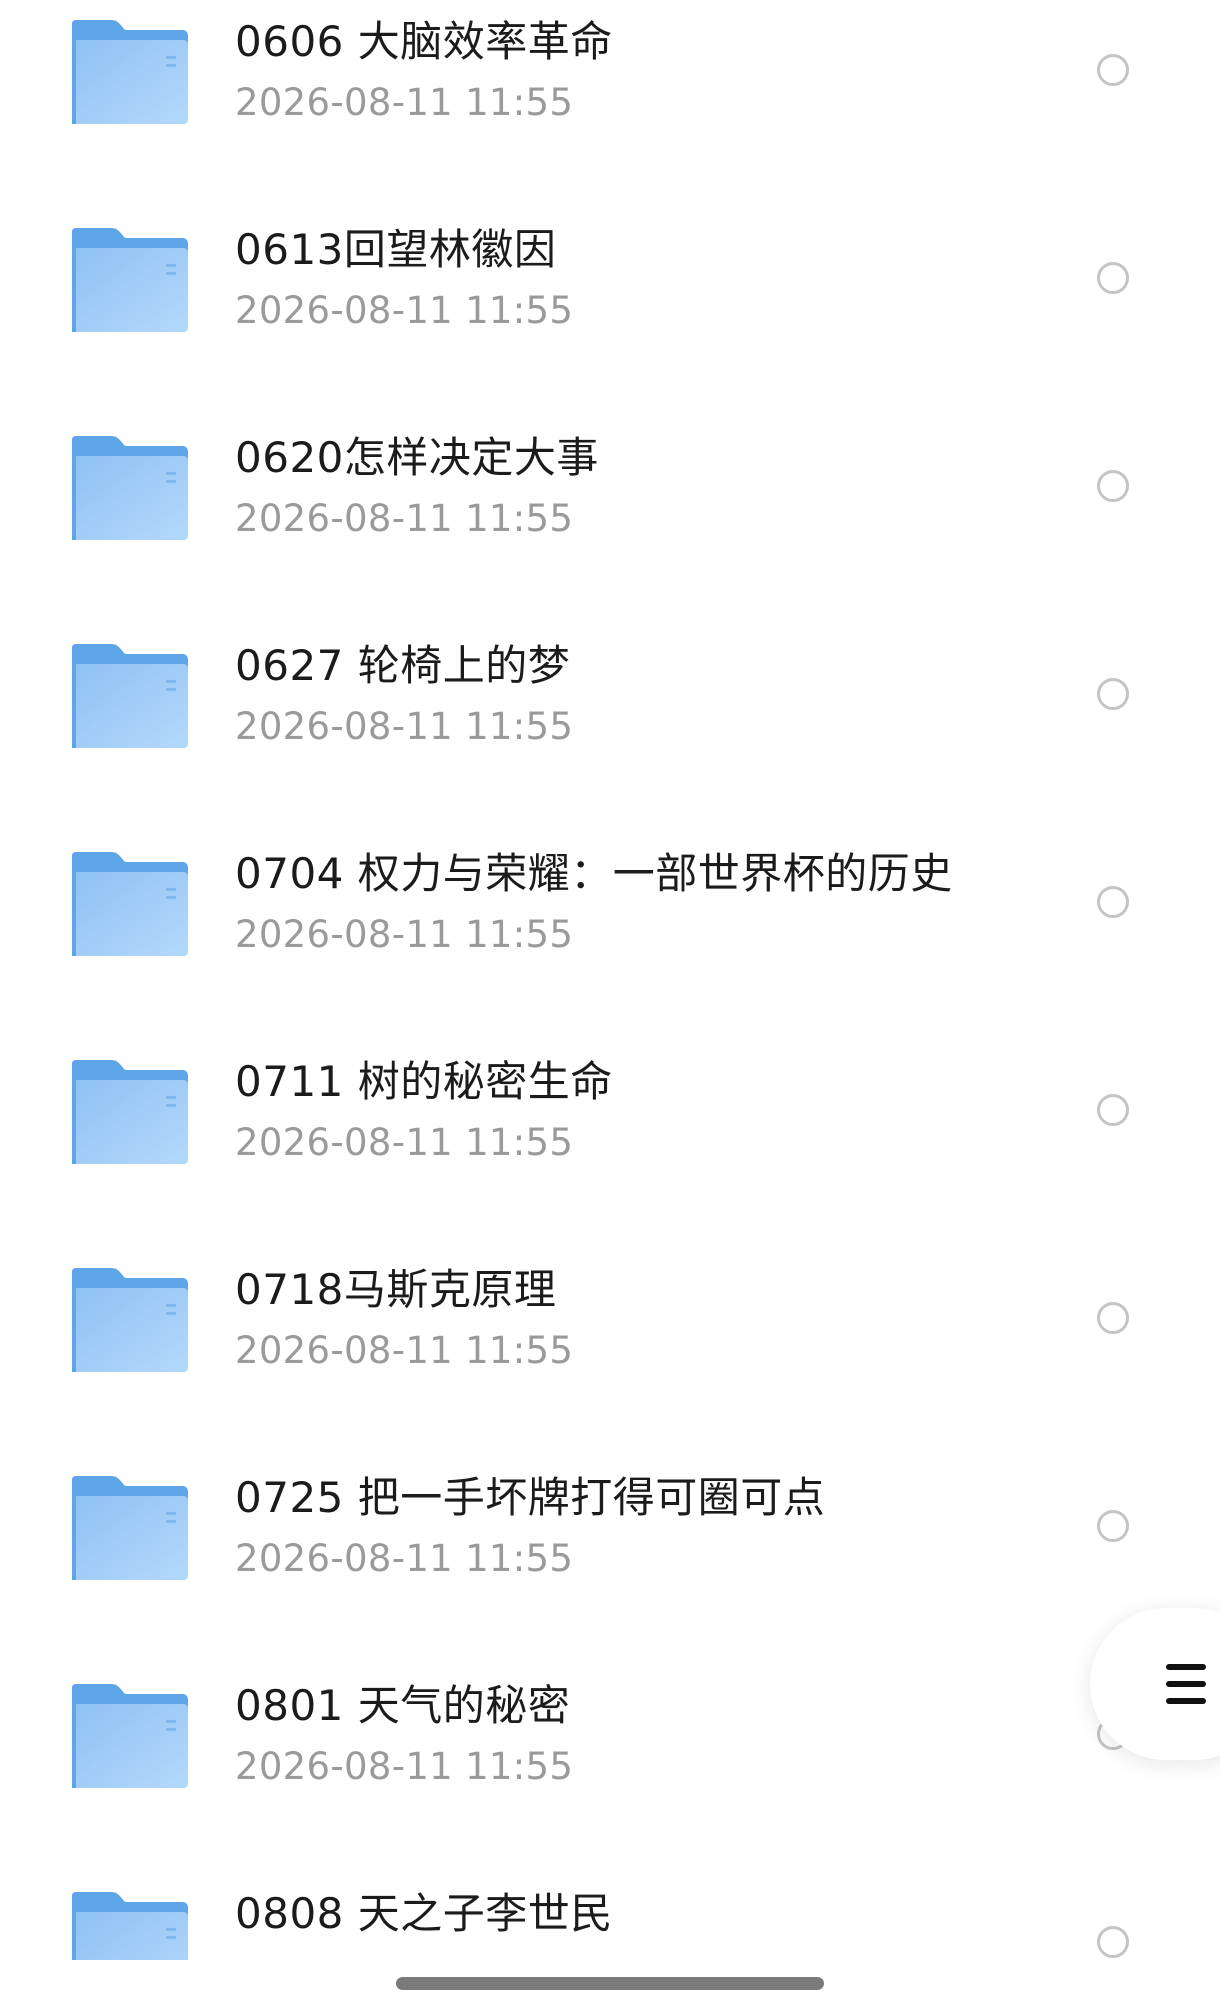 This screenshot has height=2010, width=1220. I want to click on file-name: 0718马斯克原理, so click(396, 1289).